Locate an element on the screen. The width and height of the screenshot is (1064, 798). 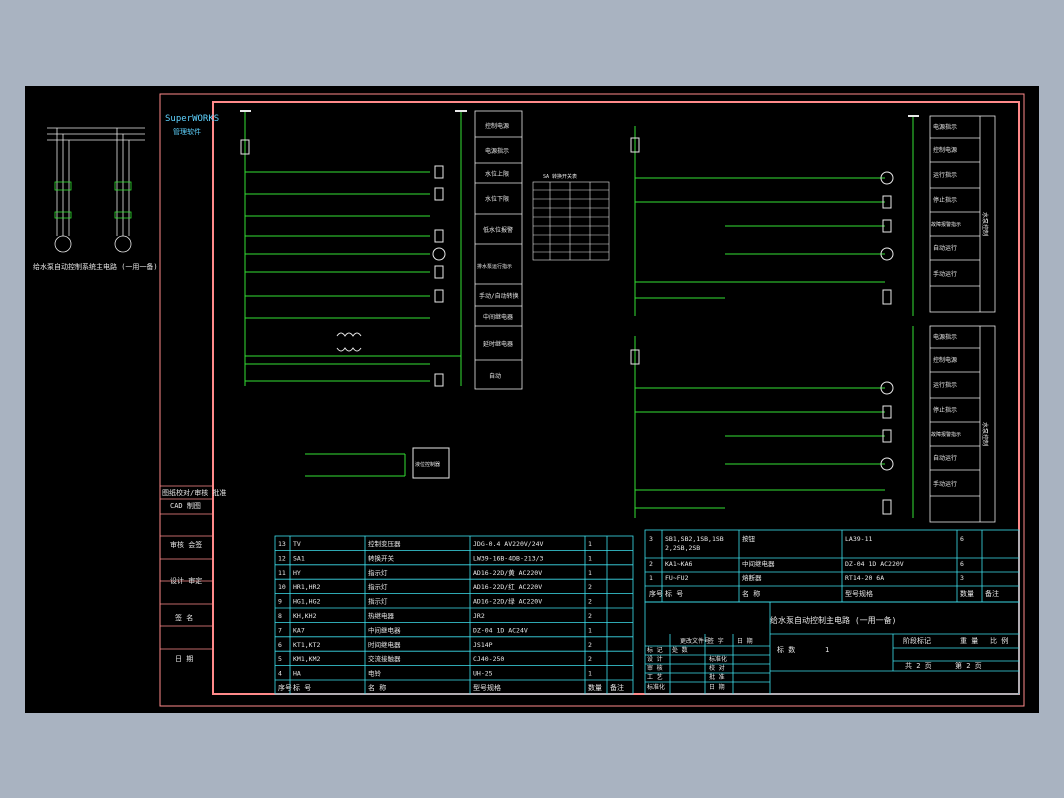
bom-left-cell: 8 is located at coordinates (280, 616).